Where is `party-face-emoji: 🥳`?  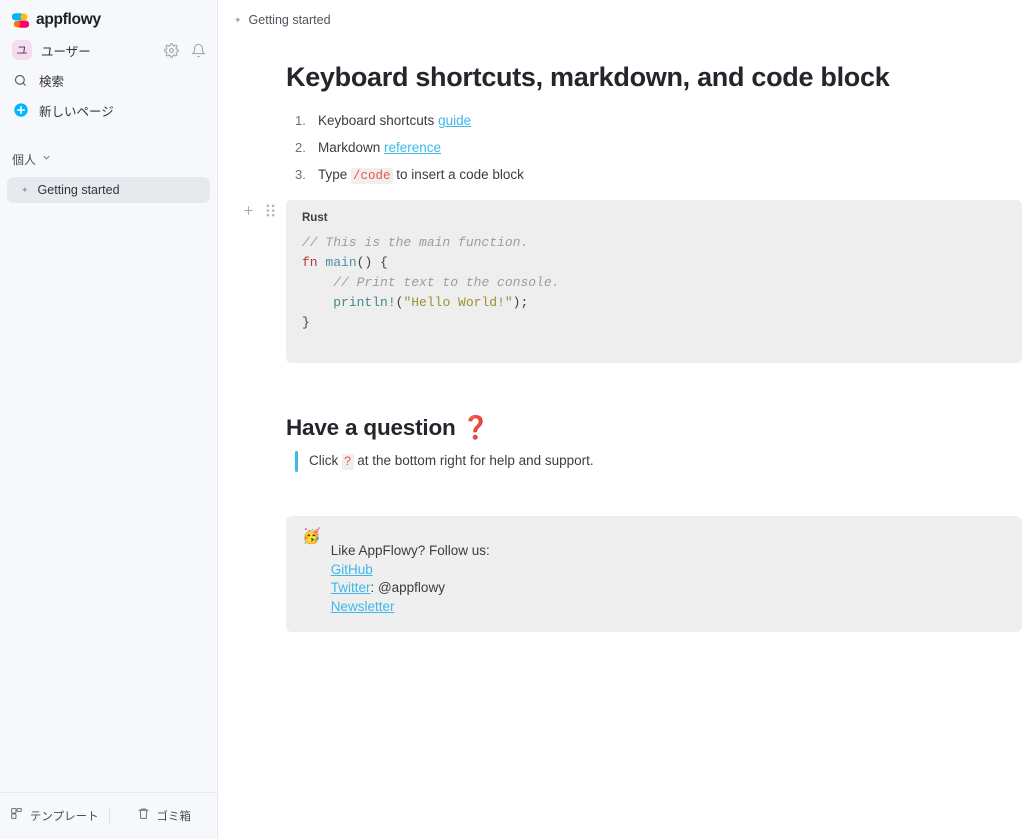
party-face-emoji: 🥳 is located at coordinates (311, 536).